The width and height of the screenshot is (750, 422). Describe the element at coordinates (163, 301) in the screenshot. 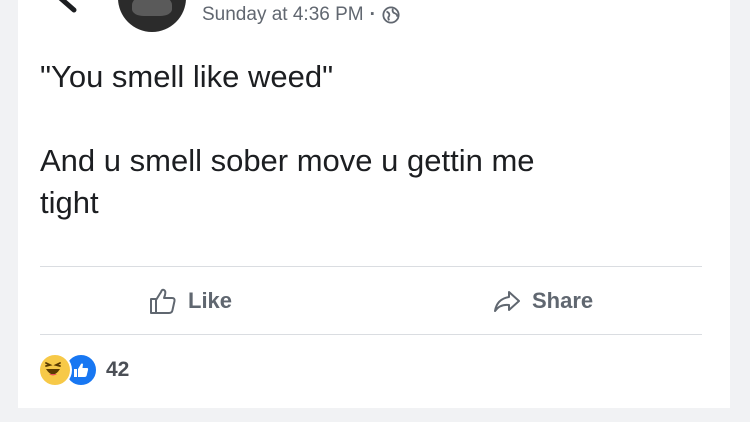

I see `thumbs-up-icon` at that location.